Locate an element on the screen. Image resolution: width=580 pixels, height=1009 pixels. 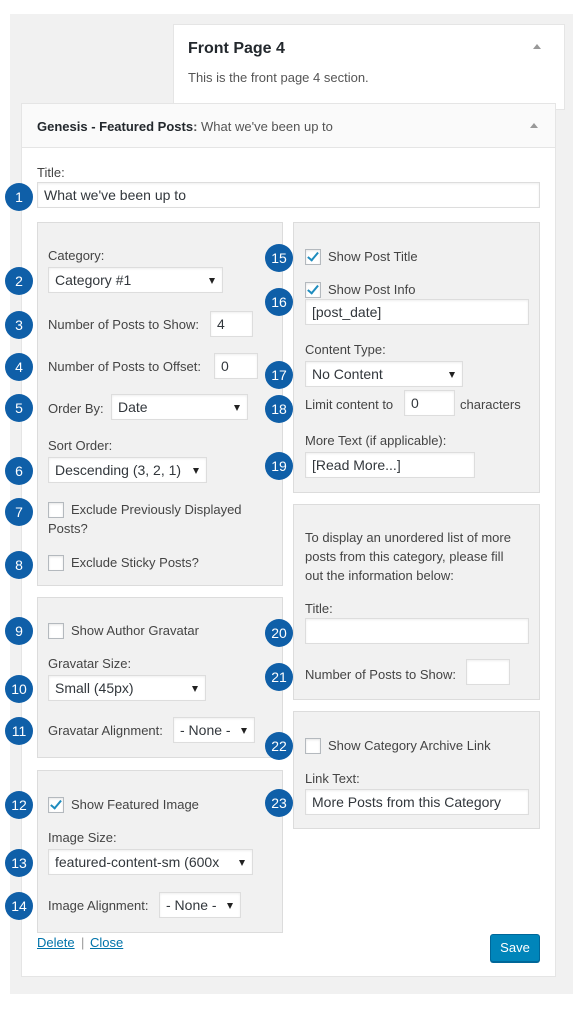
more-text-input: [Read More...] is located at coordinates (390, 465).